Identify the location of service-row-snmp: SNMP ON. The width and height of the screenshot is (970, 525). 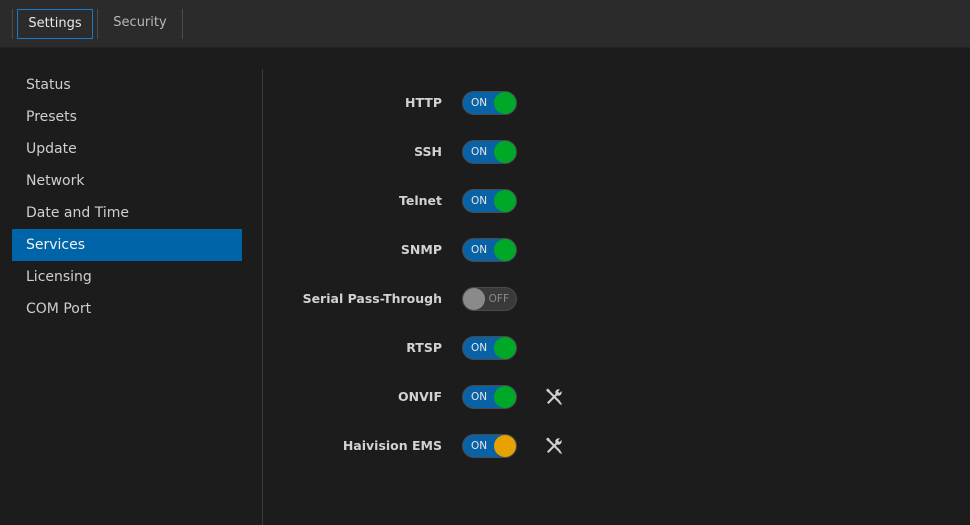
(430, 262).